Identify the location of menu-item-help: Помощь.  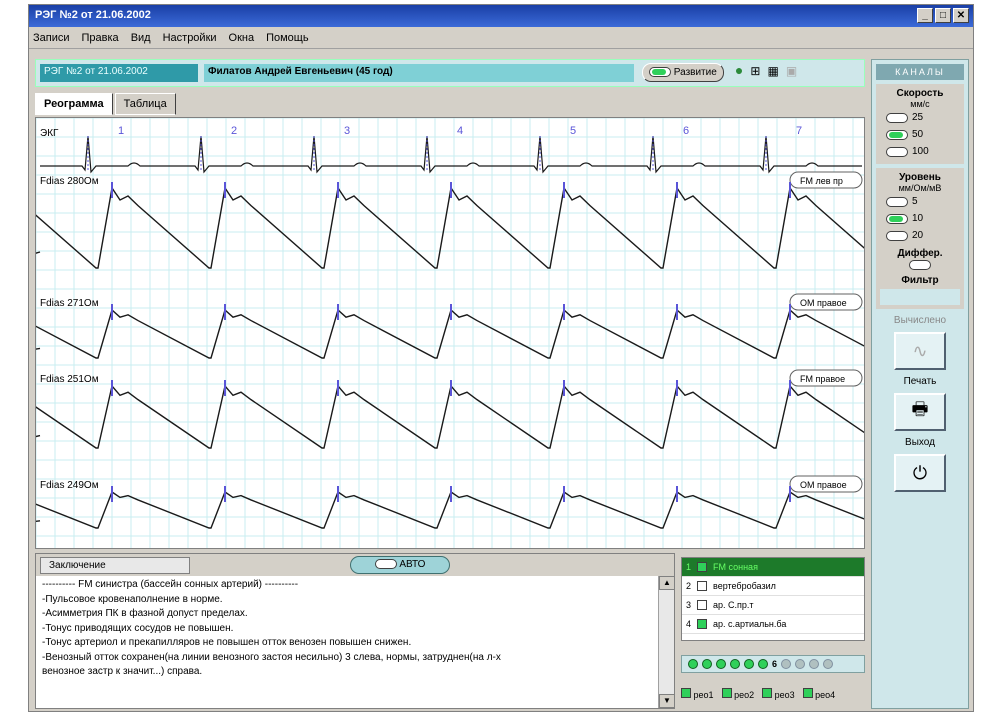
(287, 38).